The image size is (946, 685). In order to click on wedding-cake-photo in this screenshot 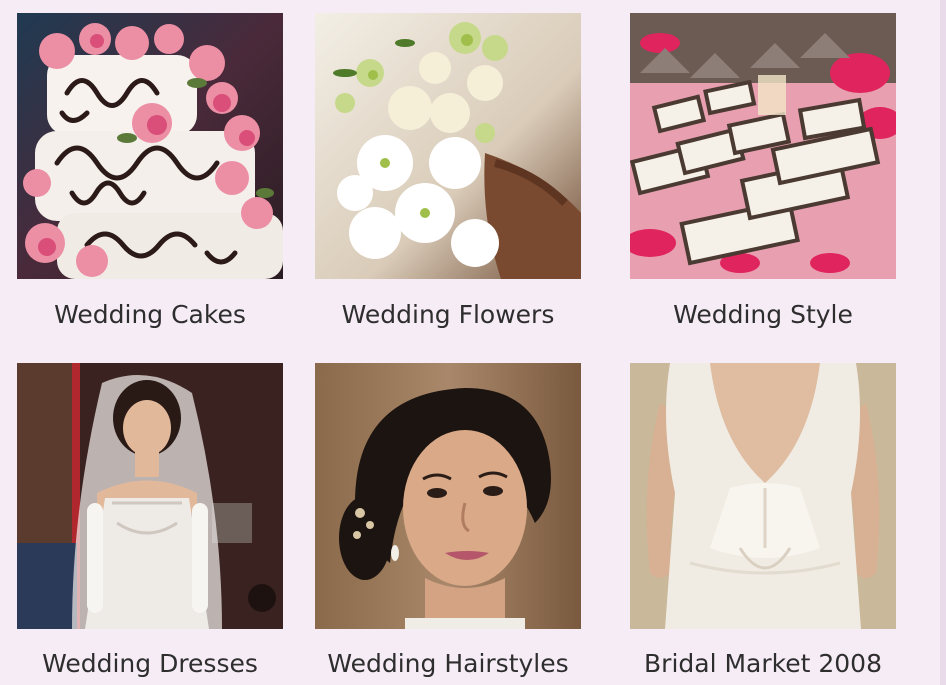, I will do `click(150, 146)`.